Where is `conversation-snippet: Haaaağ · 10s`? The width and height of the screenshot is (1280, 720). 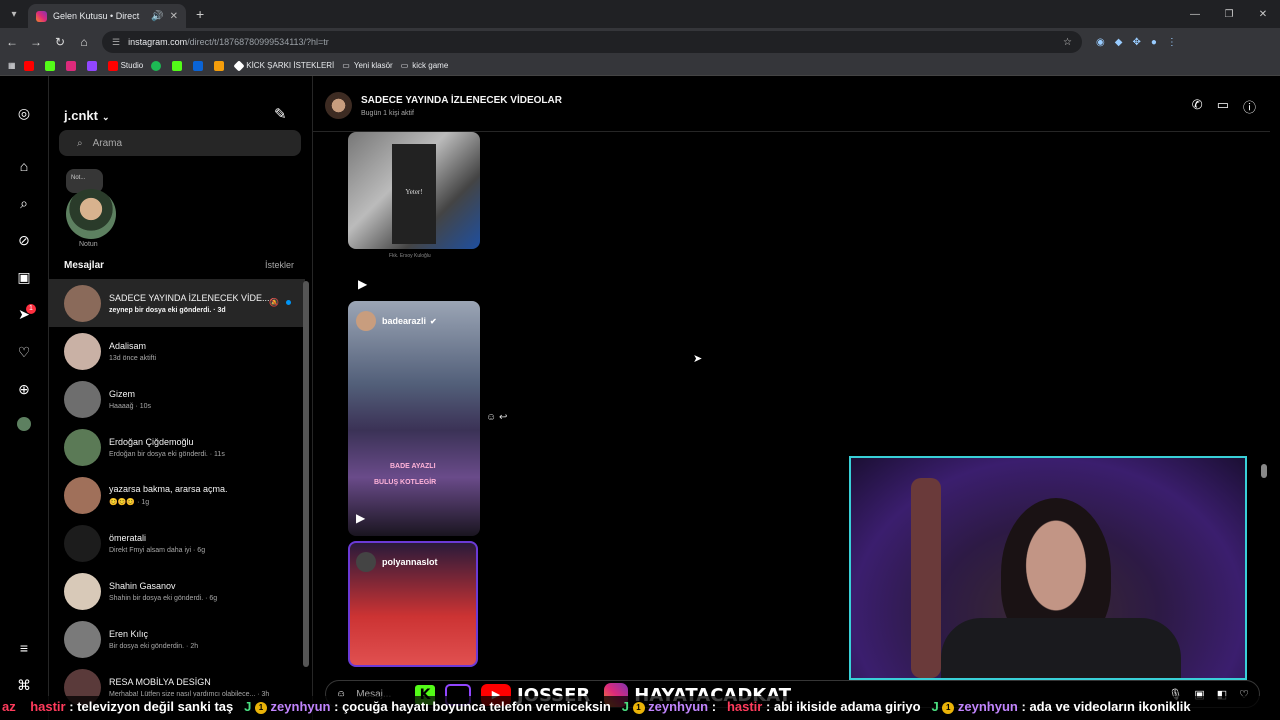
conversation-snippet: Haaaağ · 10s is located at coordinates (130, 406).